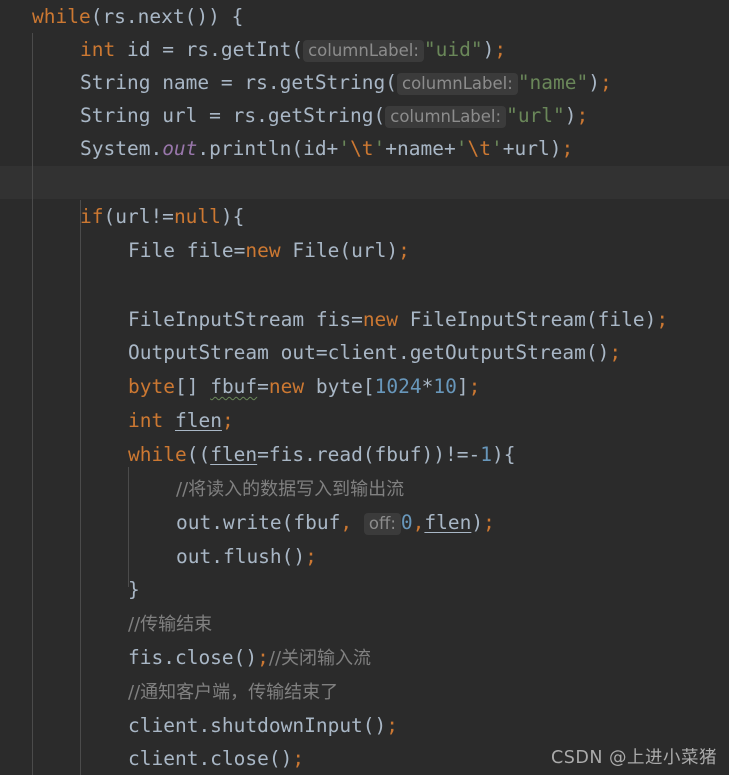 The image size is (729, 775). What do you see at coordinates (364, 284) in the screenshot?
I see `code-line-9-blank` at bounding box center [364, 284].